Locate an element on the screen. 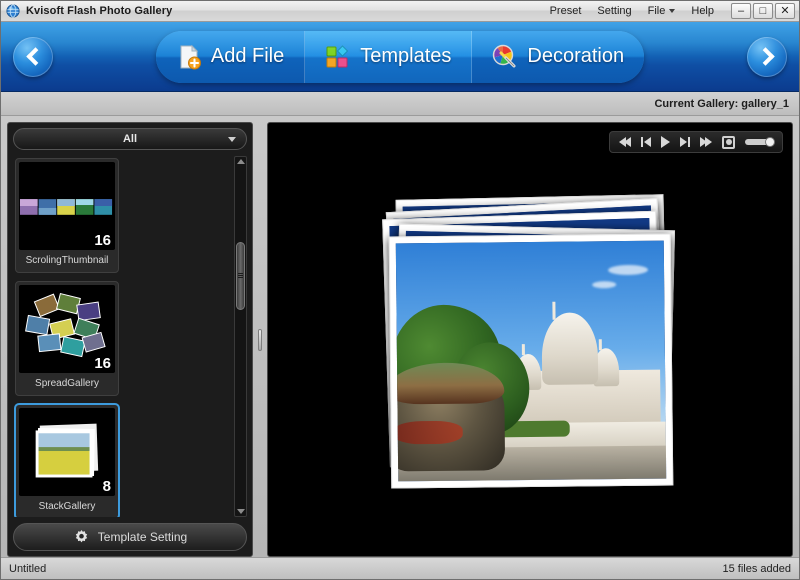 This screenshot has height=580, width=800. template-category-dropdown: All is located at coordinates (130, 139).